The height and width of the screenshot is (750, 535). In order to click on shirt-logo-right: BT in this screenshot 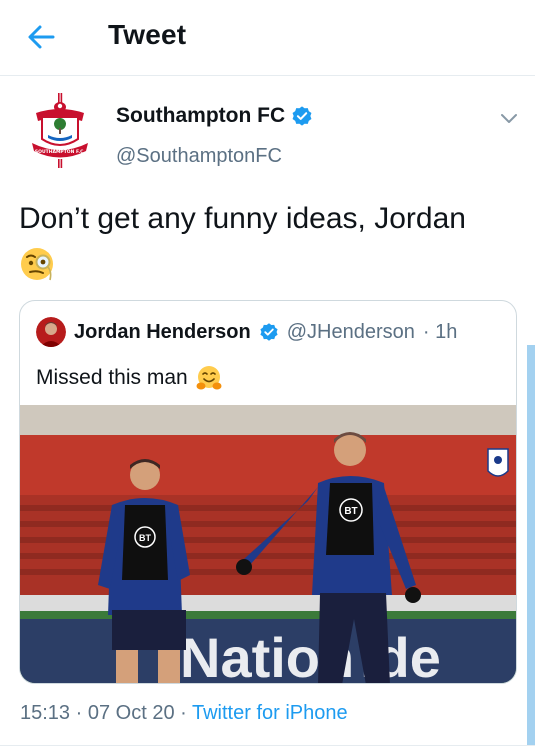, I will do `click(350, 511)`.